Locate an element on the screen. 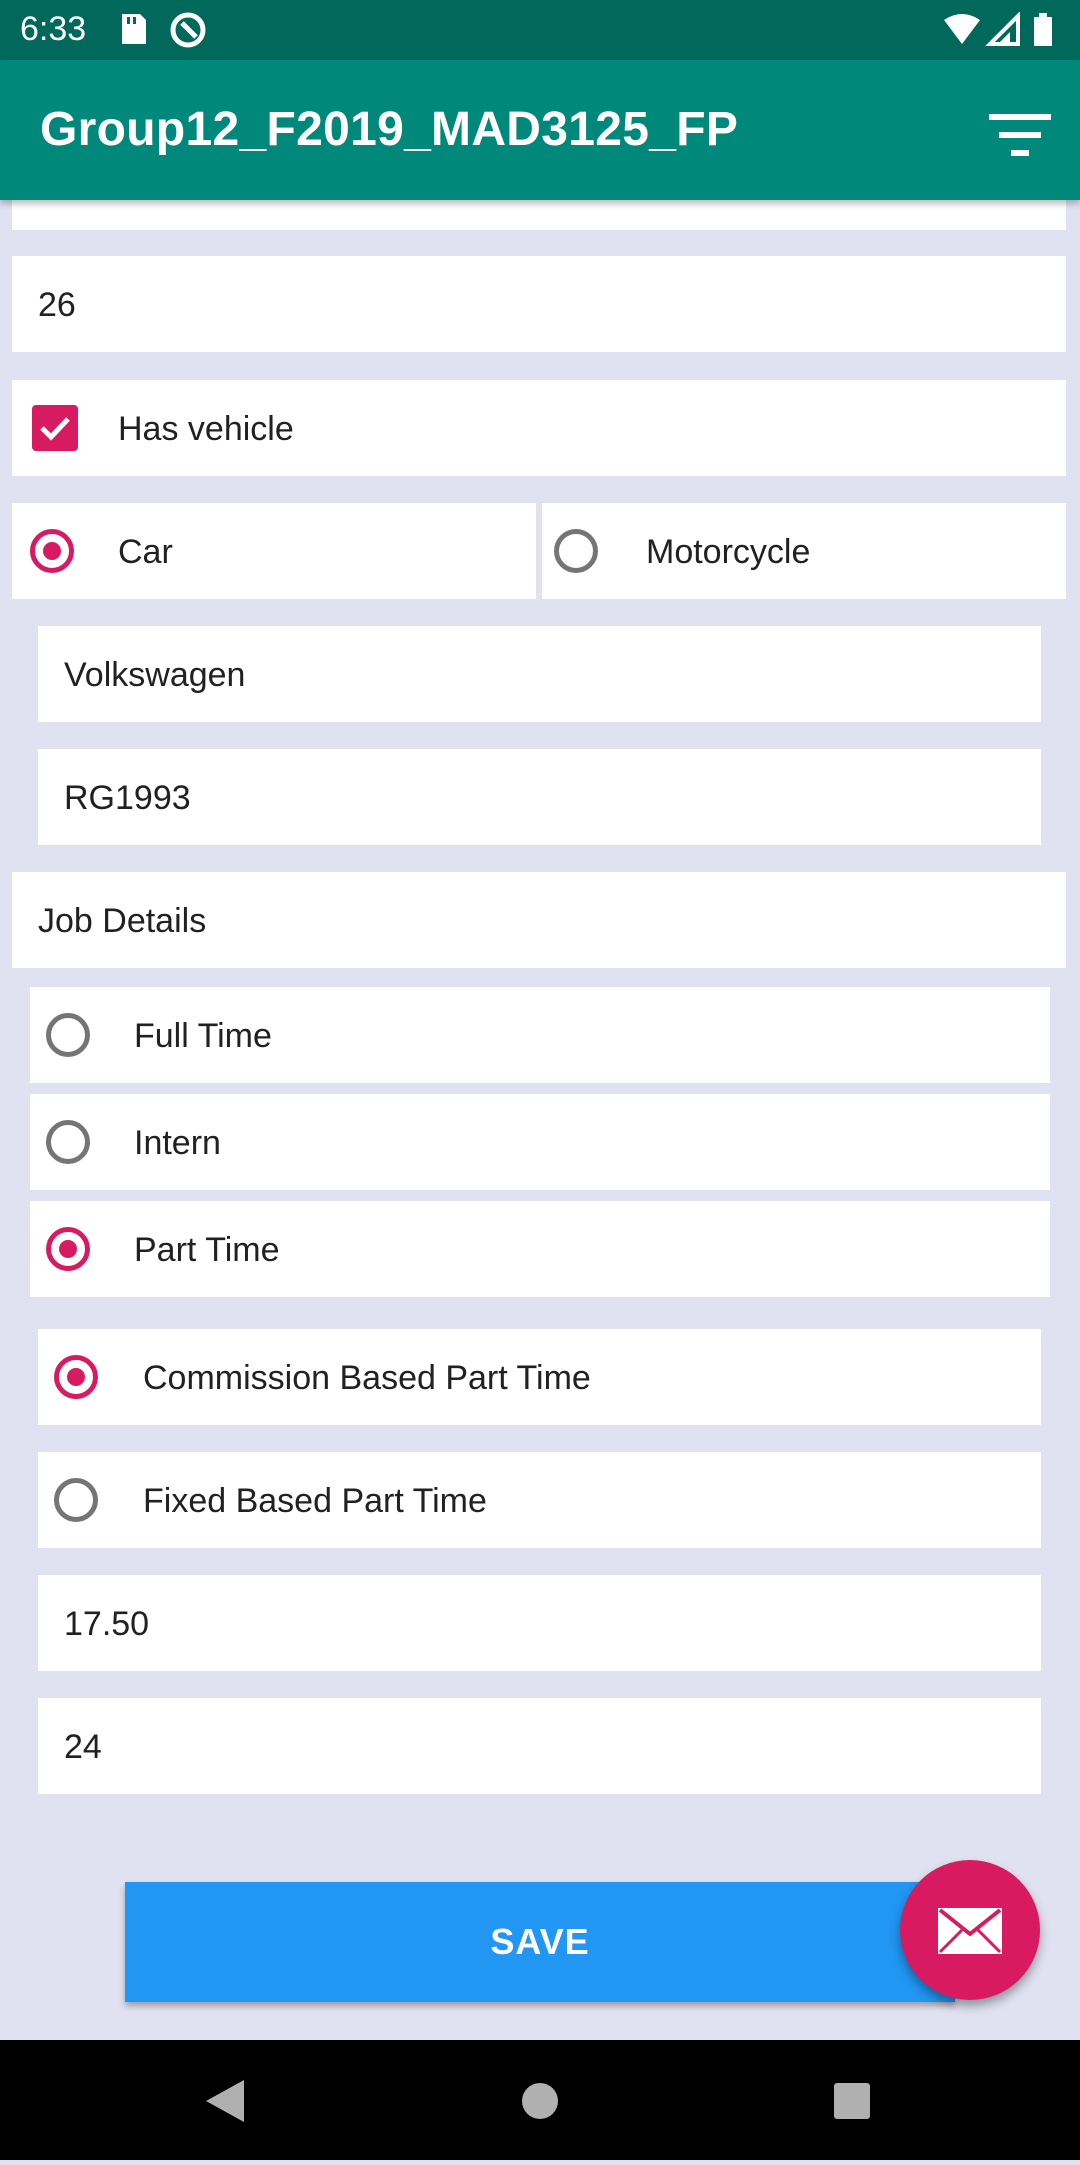  plate-field: RG1993 is located at coordinates (539, 797).